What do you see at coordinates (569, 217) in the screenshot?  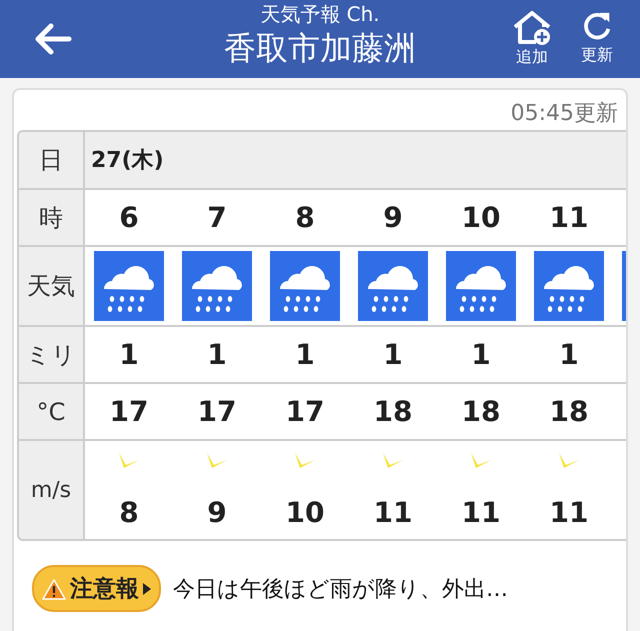 I see `hour-value: 11` at bounding box center [569, 217].